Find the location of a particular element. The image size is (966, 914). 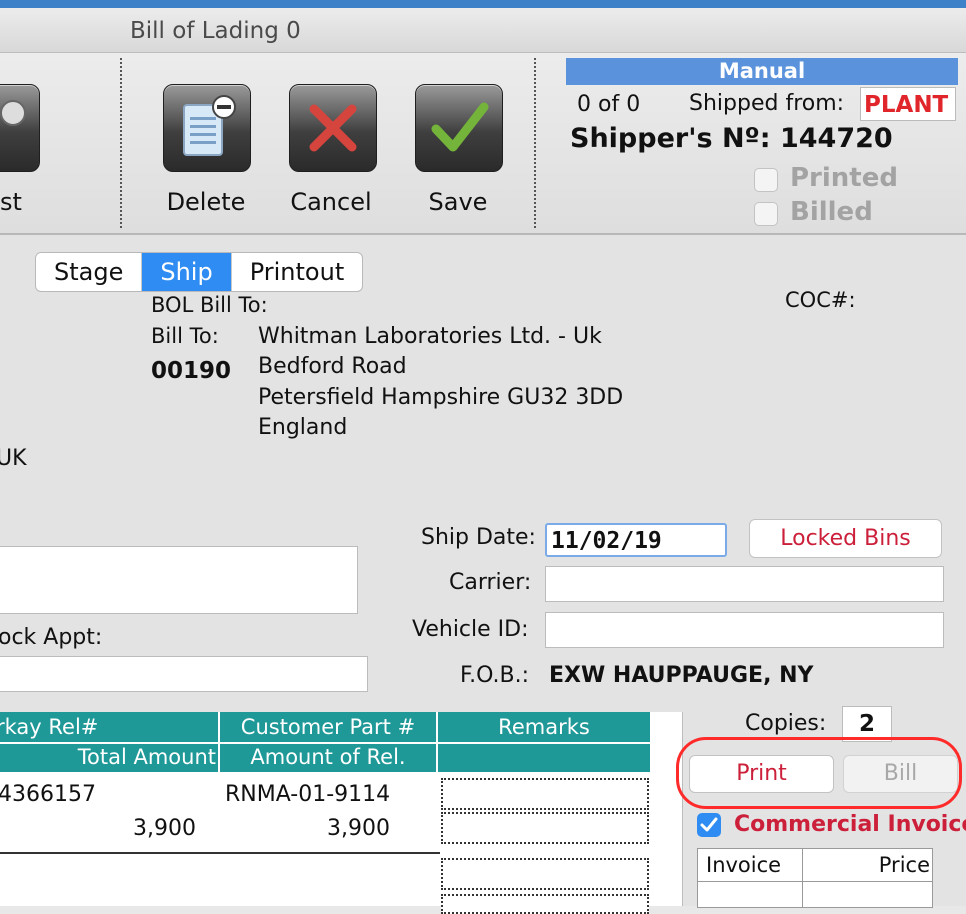

delete-button is located at coordinates (207, 128).